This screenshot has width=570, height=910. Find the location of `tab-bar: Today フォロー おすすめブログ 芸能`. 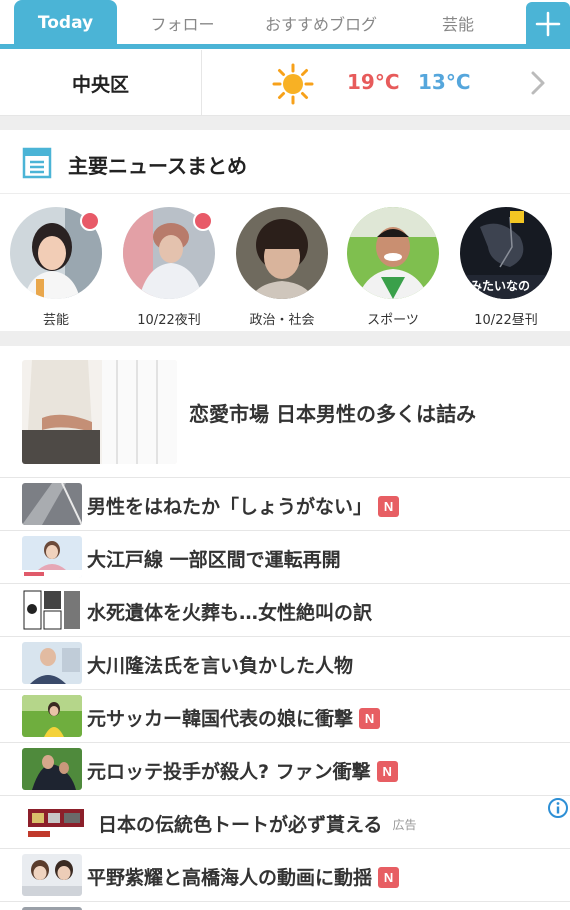

tab-bar: Today フォロー おすすめブログ 芸能 is located at coordinates (285, 24).